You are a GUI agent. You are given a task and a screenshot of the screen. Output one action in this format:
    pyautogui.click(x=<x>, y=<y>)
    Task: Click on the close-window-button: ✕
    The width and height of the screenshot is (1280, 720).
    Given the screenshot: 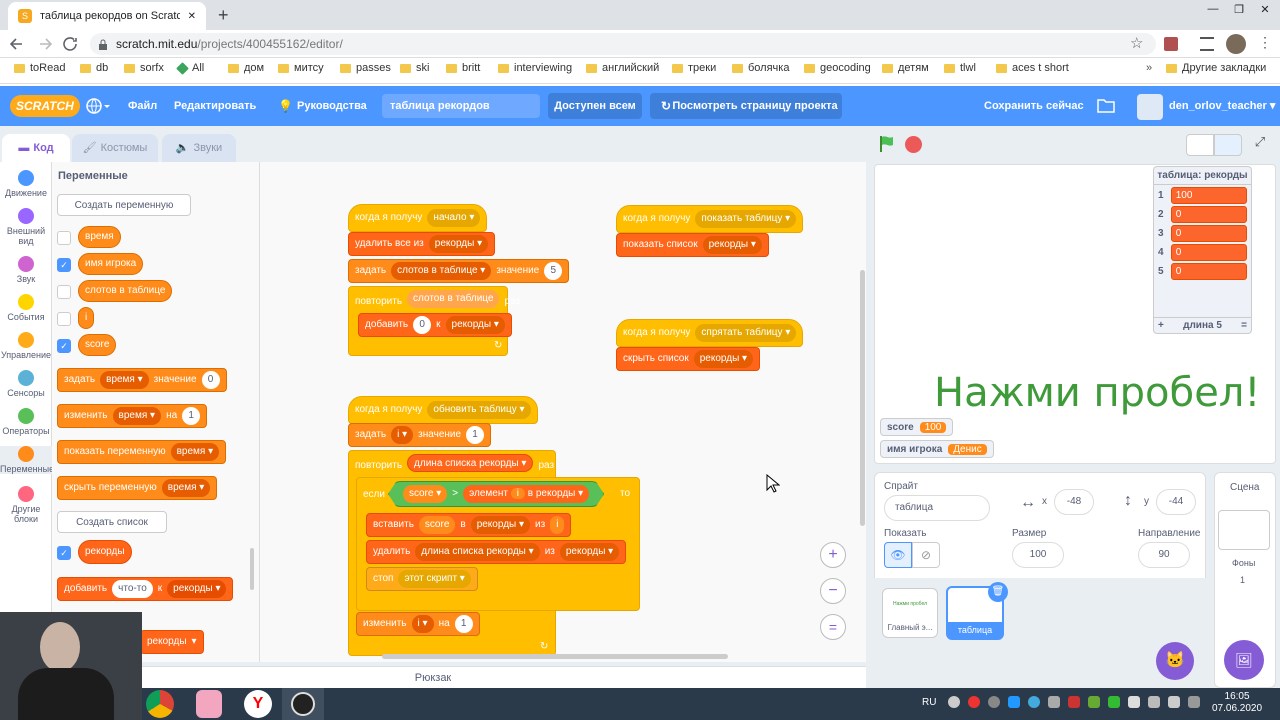 What is the action you would take?
    pyautogui.click(x=1265, y=9)
    